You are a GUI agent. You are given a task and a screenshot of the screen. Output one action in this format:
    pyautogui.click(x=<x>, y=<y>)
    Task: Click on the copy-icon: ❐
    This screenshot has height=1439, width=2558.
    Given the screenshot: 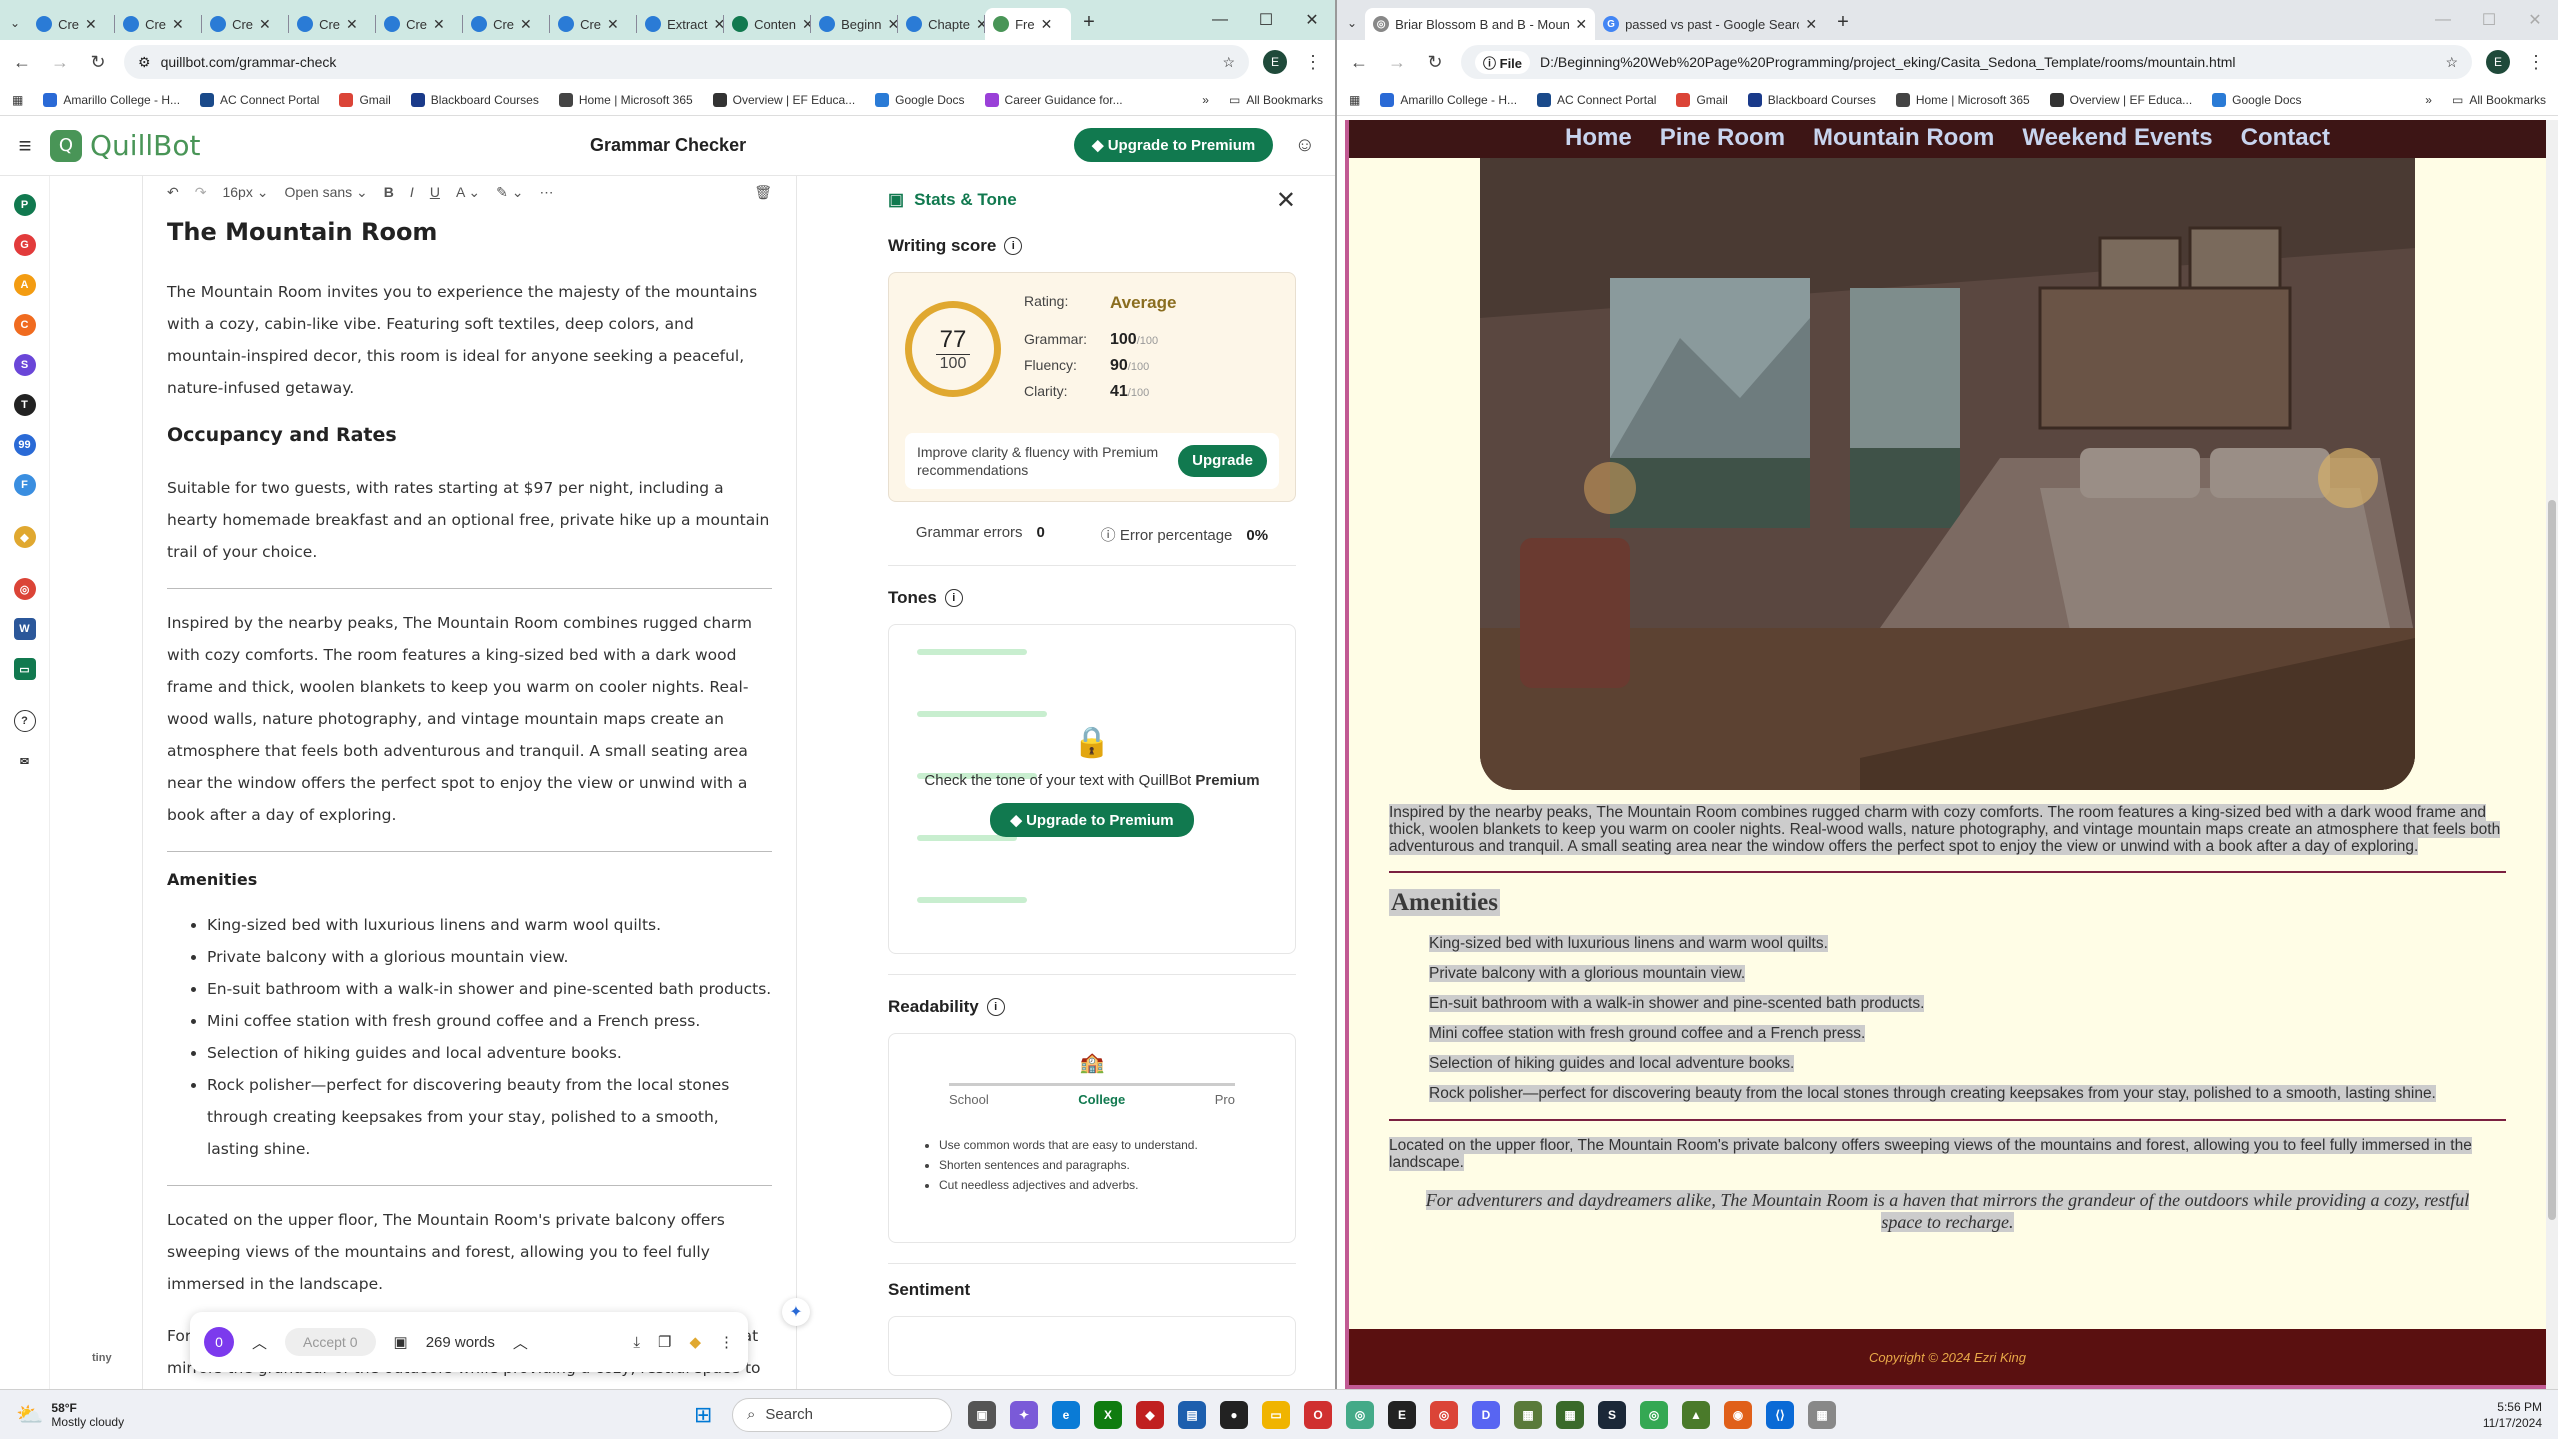 What is the action you would take?
    pyautogui.click(x=664, y=1342)
    